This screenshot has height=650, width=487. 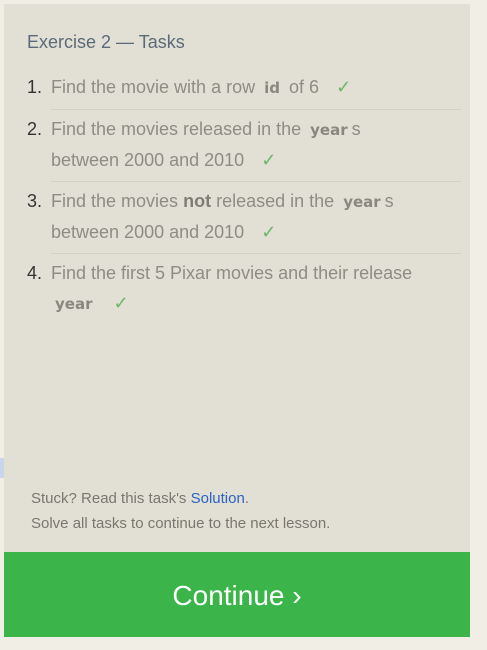 I want to click on keyword-id: id, so click(x=272, y=88).